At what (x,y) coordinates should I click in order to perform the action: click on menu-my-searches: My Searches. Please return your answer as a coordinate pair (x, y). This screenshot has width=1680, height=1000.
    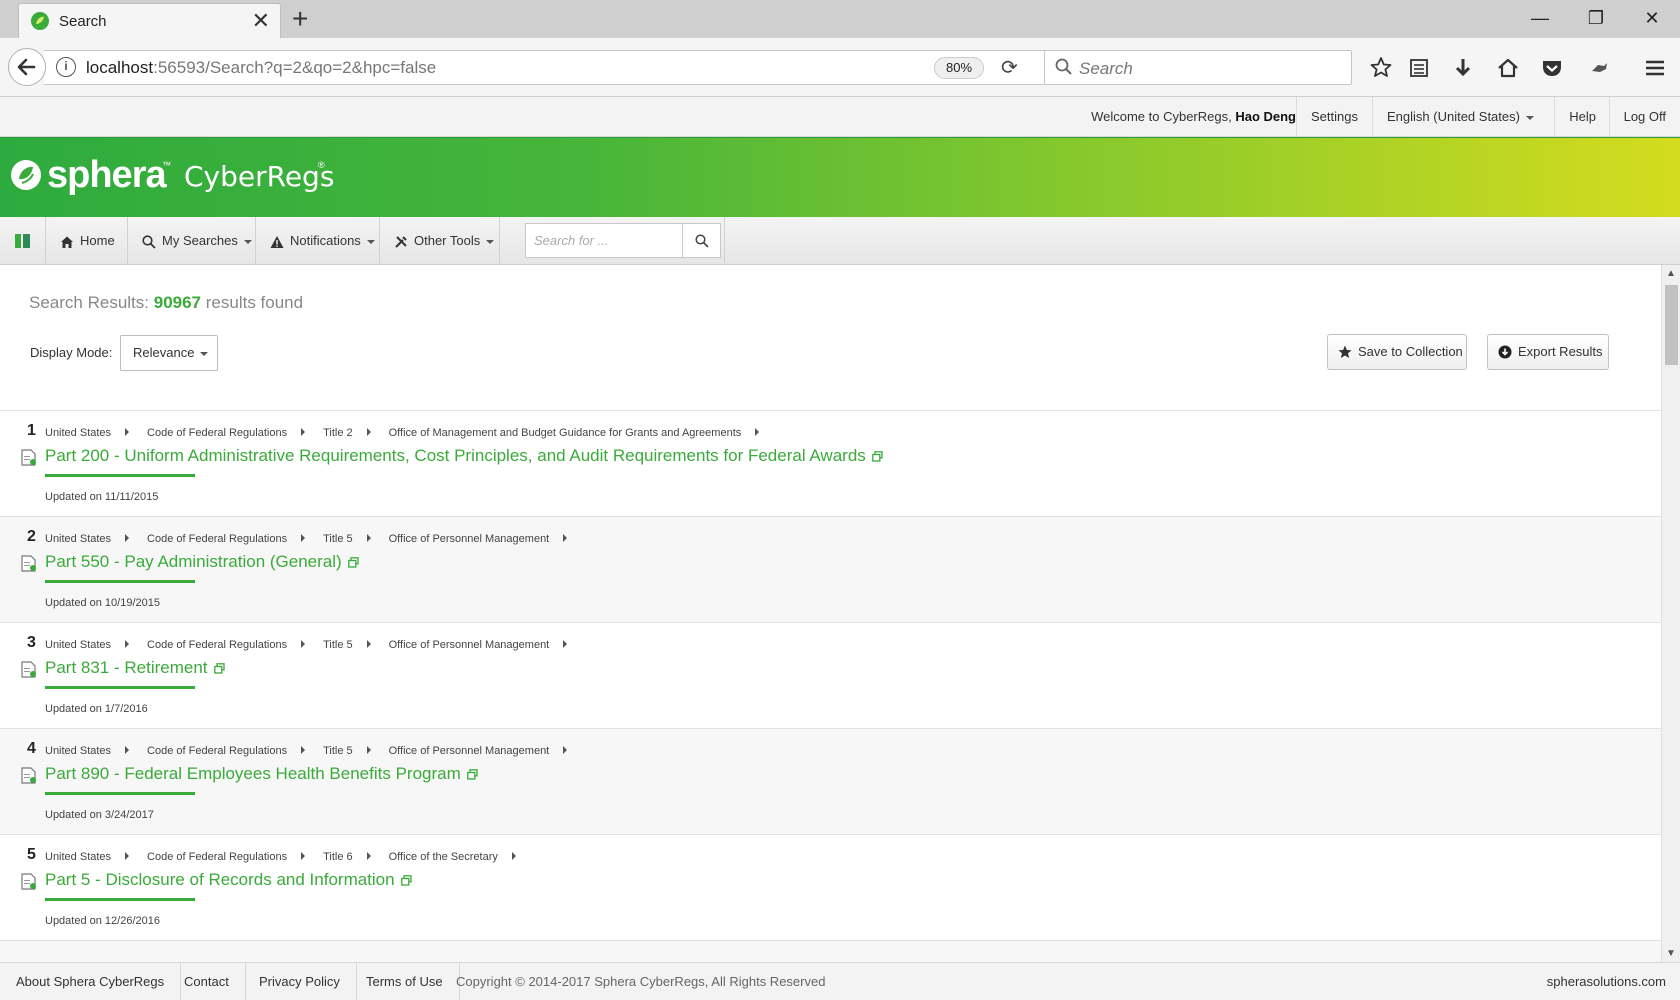
    Looking at the image, I should click on (192, 240).